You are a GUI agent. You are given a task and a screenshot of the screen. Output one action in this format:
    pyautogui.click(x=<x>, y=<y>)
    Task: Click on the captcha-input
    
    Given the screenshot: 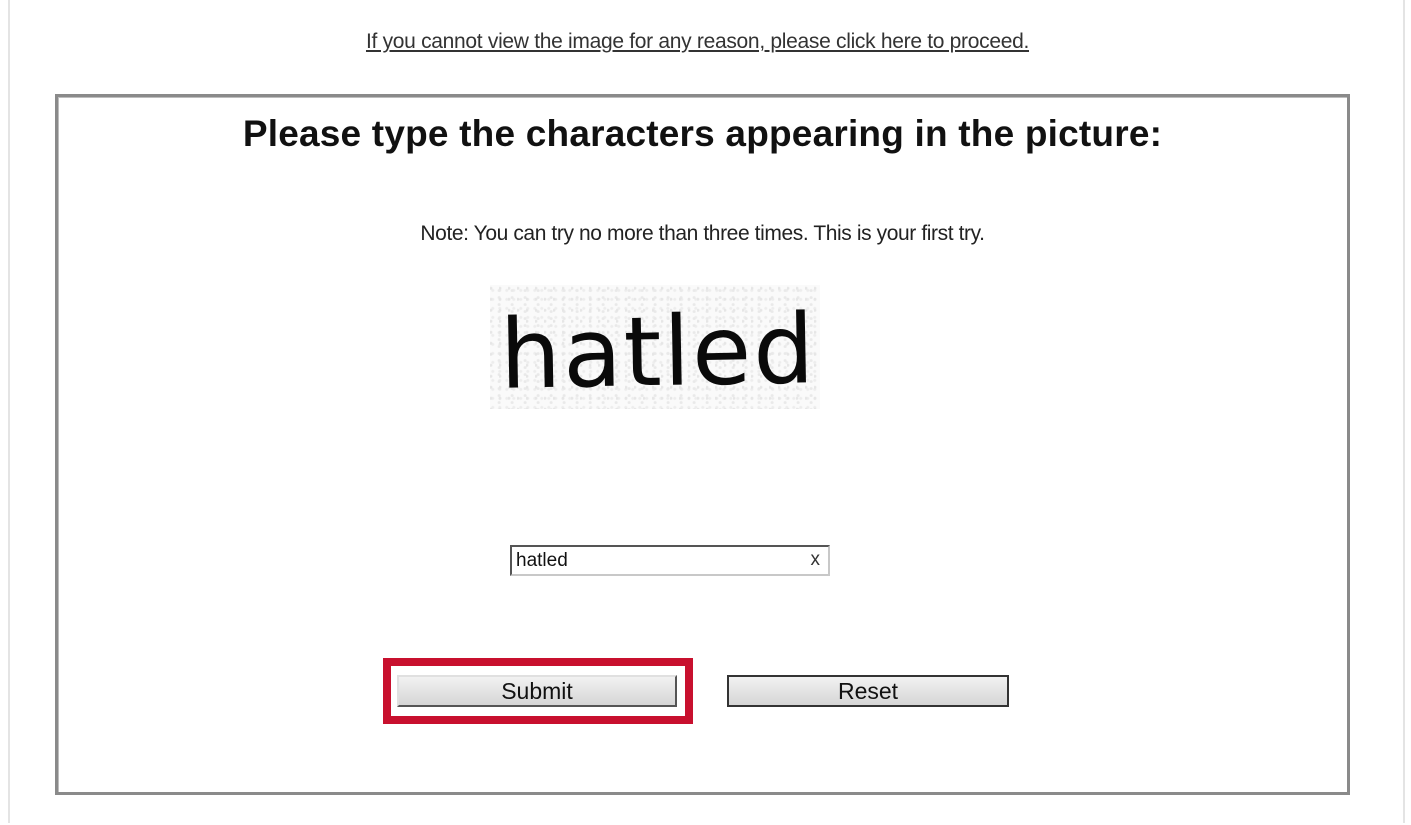 What is the action you would take?
    pyautogui.click(x=656, y=560)
    